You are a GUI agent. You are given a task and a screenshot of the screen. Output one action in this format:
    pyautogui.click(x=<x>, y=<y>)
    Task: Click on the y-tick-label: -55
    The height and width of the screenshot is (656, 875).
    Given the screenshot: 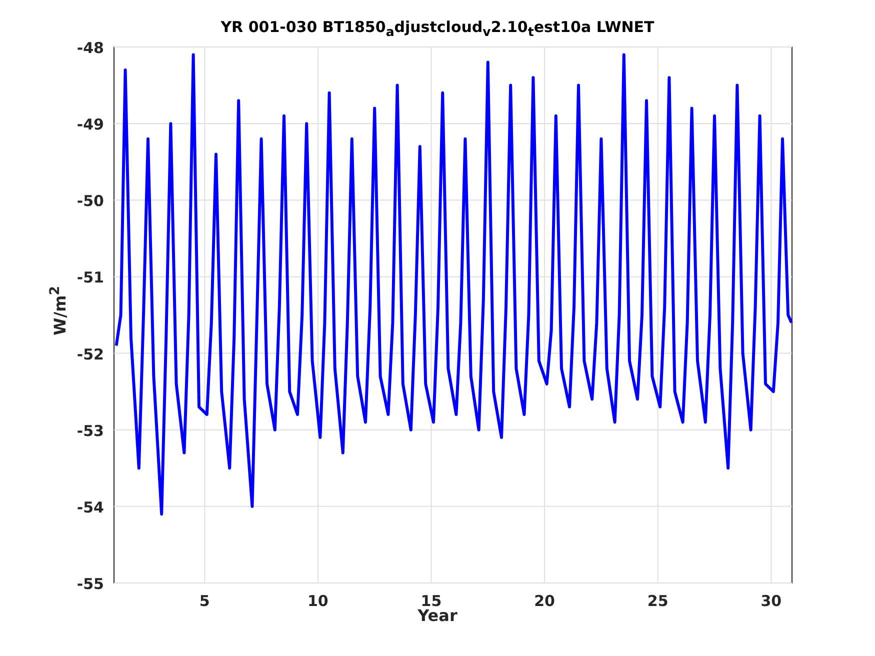 What is the action you would take?
    pyautogui.click(x=90, y=584)
    